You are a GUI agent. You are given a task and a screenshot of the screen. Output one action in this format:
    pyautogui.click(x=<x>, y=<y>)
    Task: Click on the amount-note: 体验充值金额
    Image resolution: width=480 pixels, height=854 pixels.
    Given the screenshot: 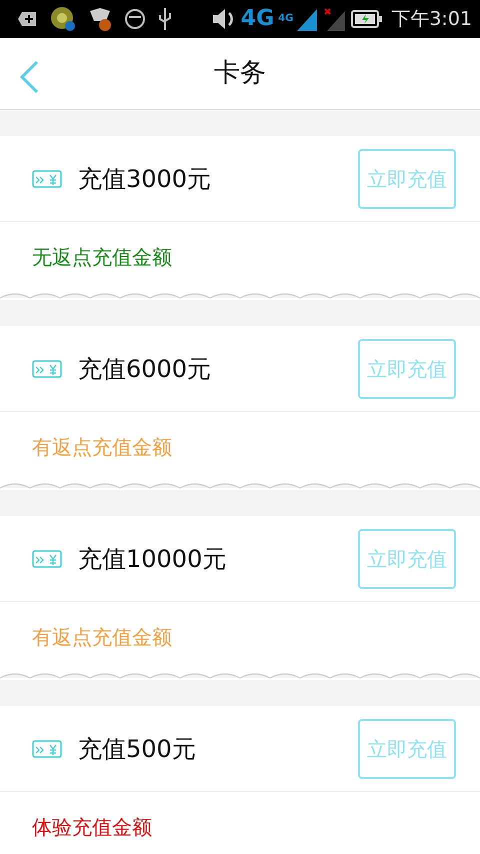 What is the action you would take?
    pyautogui.click(x=92, y=827)
    